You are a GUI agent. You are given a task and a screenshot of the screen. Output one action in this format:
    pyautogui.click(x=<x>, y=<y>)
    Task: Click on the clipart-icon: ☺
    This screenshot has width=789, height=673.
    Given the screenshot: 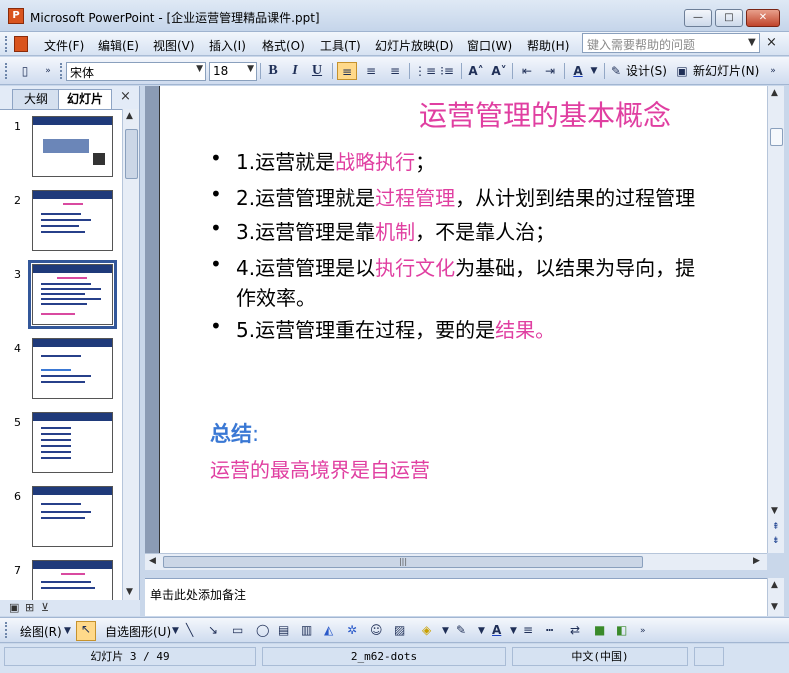 What is the action you would take?
    pyautogui.click(x=376, y=630)
    